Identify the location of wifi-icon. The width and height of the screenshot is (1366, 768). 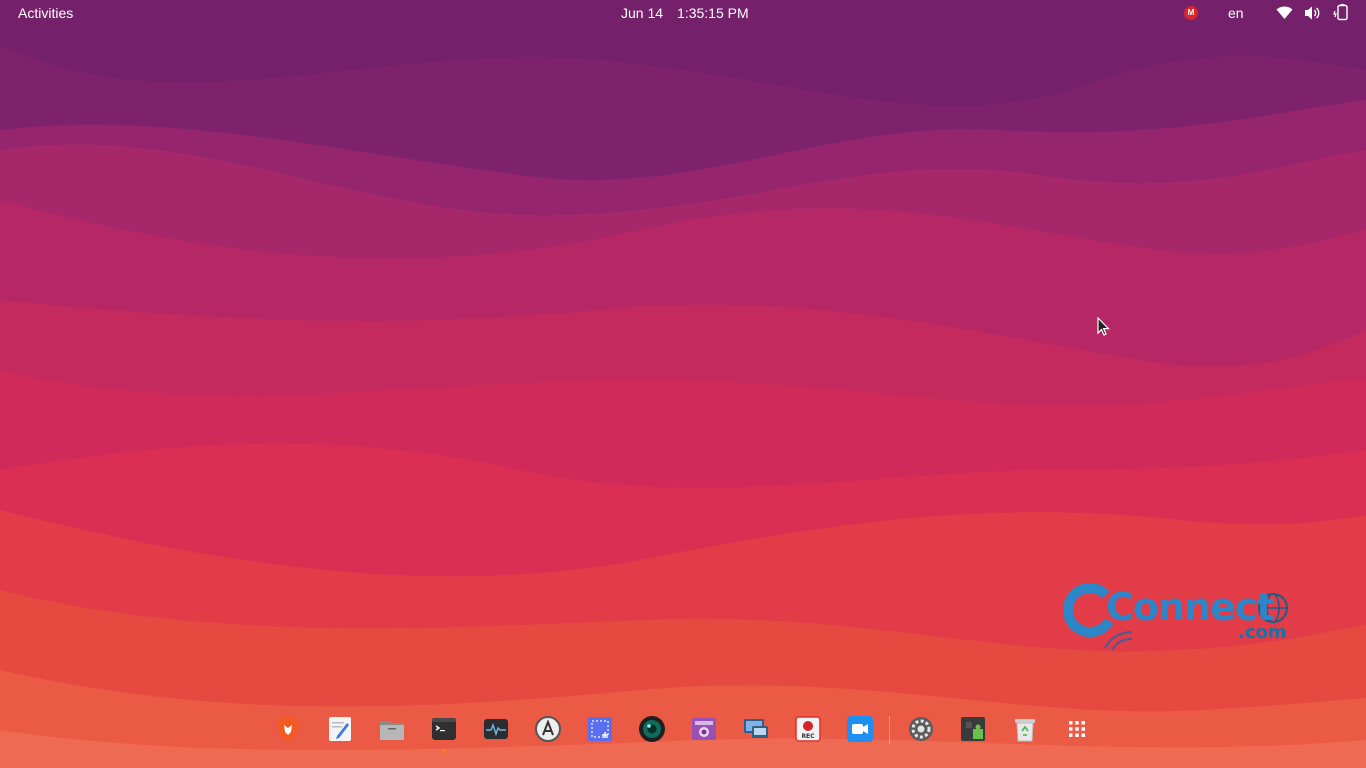
(1284, 14).